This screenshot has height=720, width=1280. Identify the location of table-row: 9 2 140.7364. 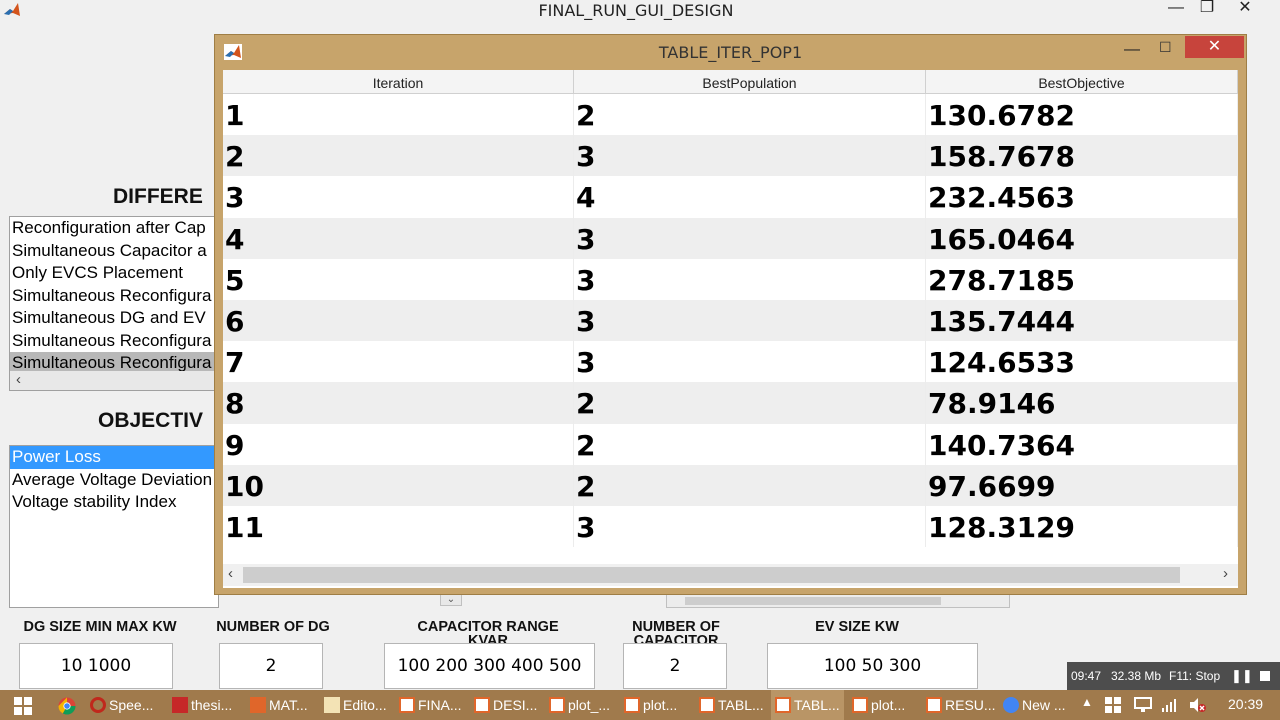
(730, 444).